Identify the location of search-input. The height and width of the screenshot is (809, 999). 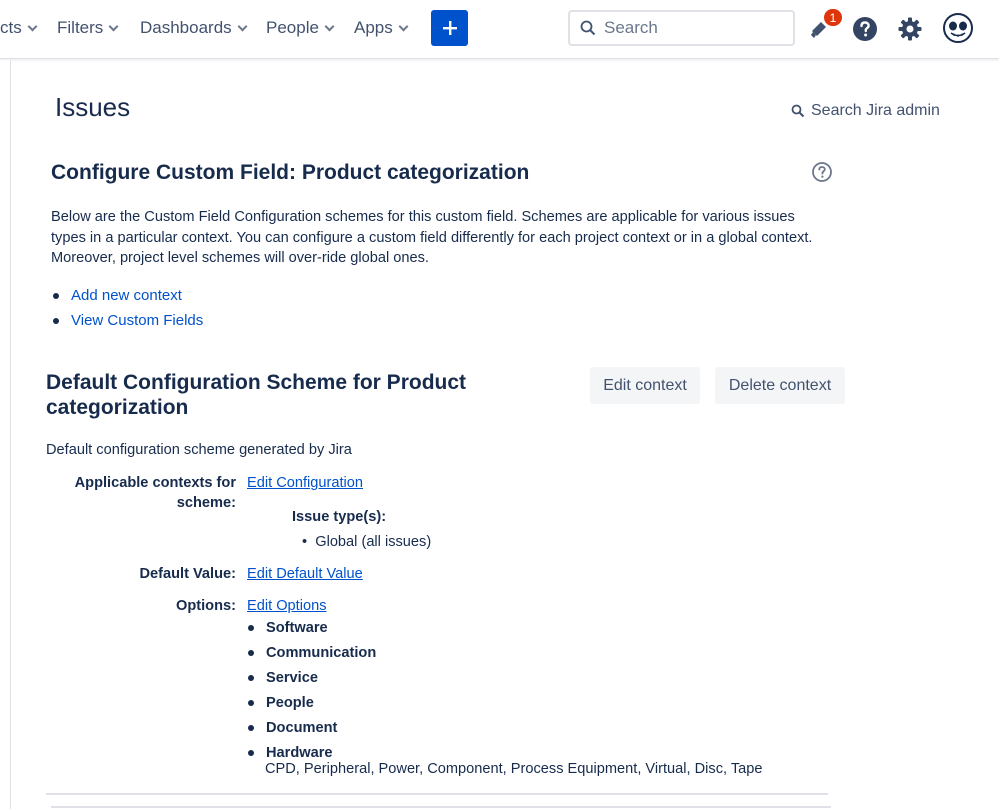
(689, 28).